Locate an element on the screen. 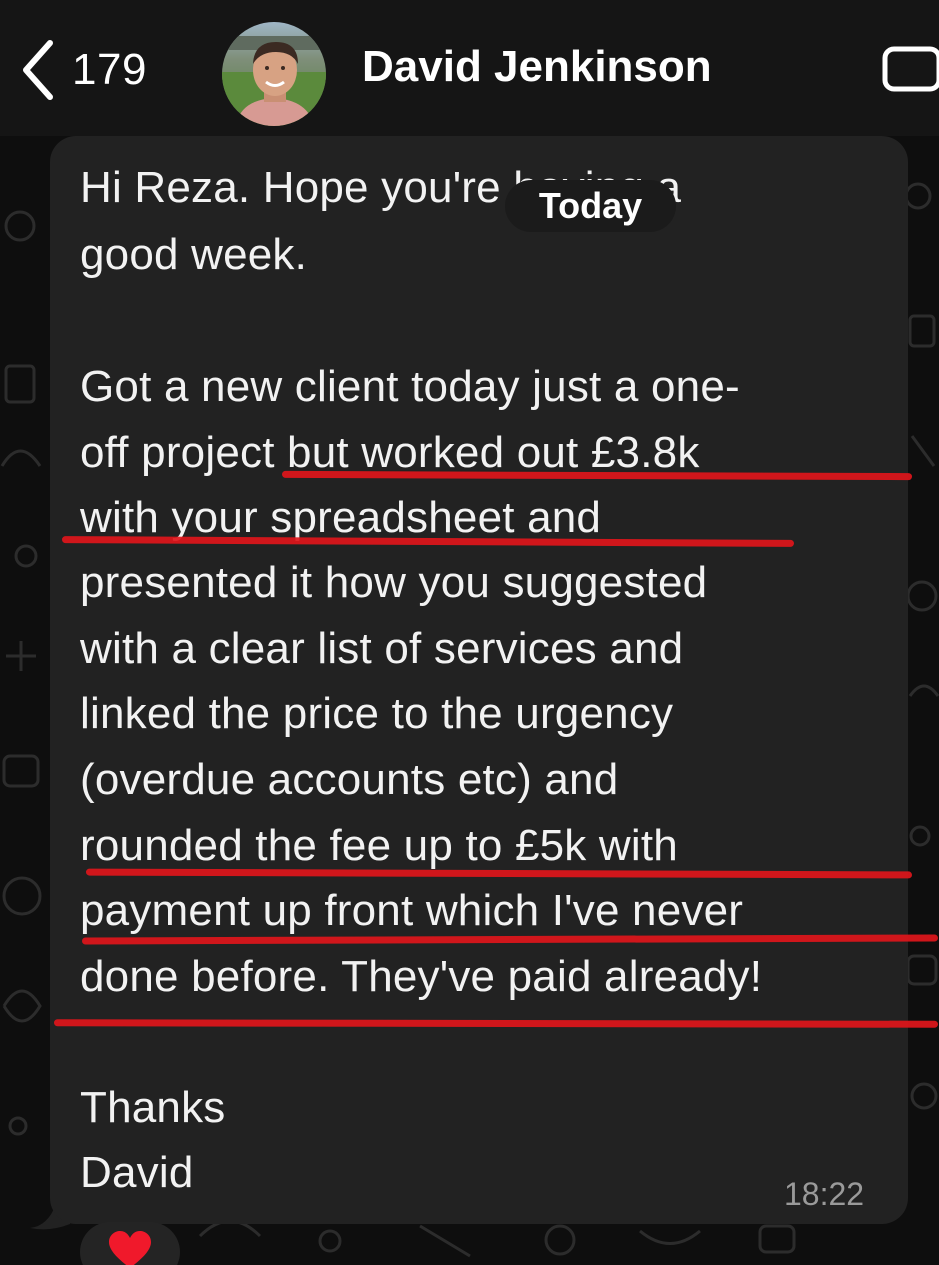 This screenshot has width=939, height=1265. message-line: with a clear list of services and is located at coordinates (382, 648).